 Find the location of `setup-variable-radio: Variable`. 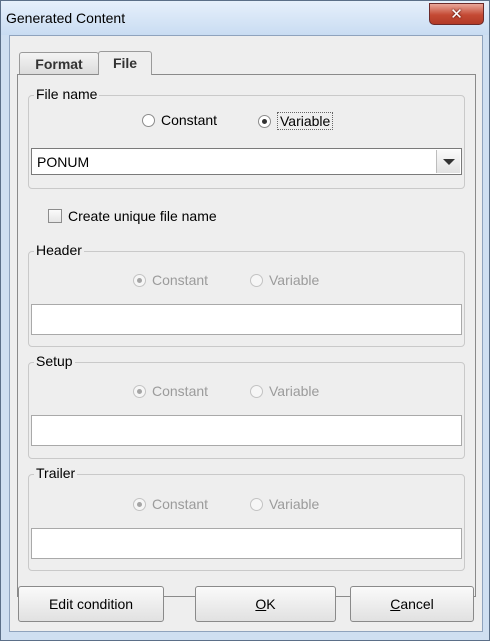

setup-variable-radio: Variable is located at coordinates (284, 391).